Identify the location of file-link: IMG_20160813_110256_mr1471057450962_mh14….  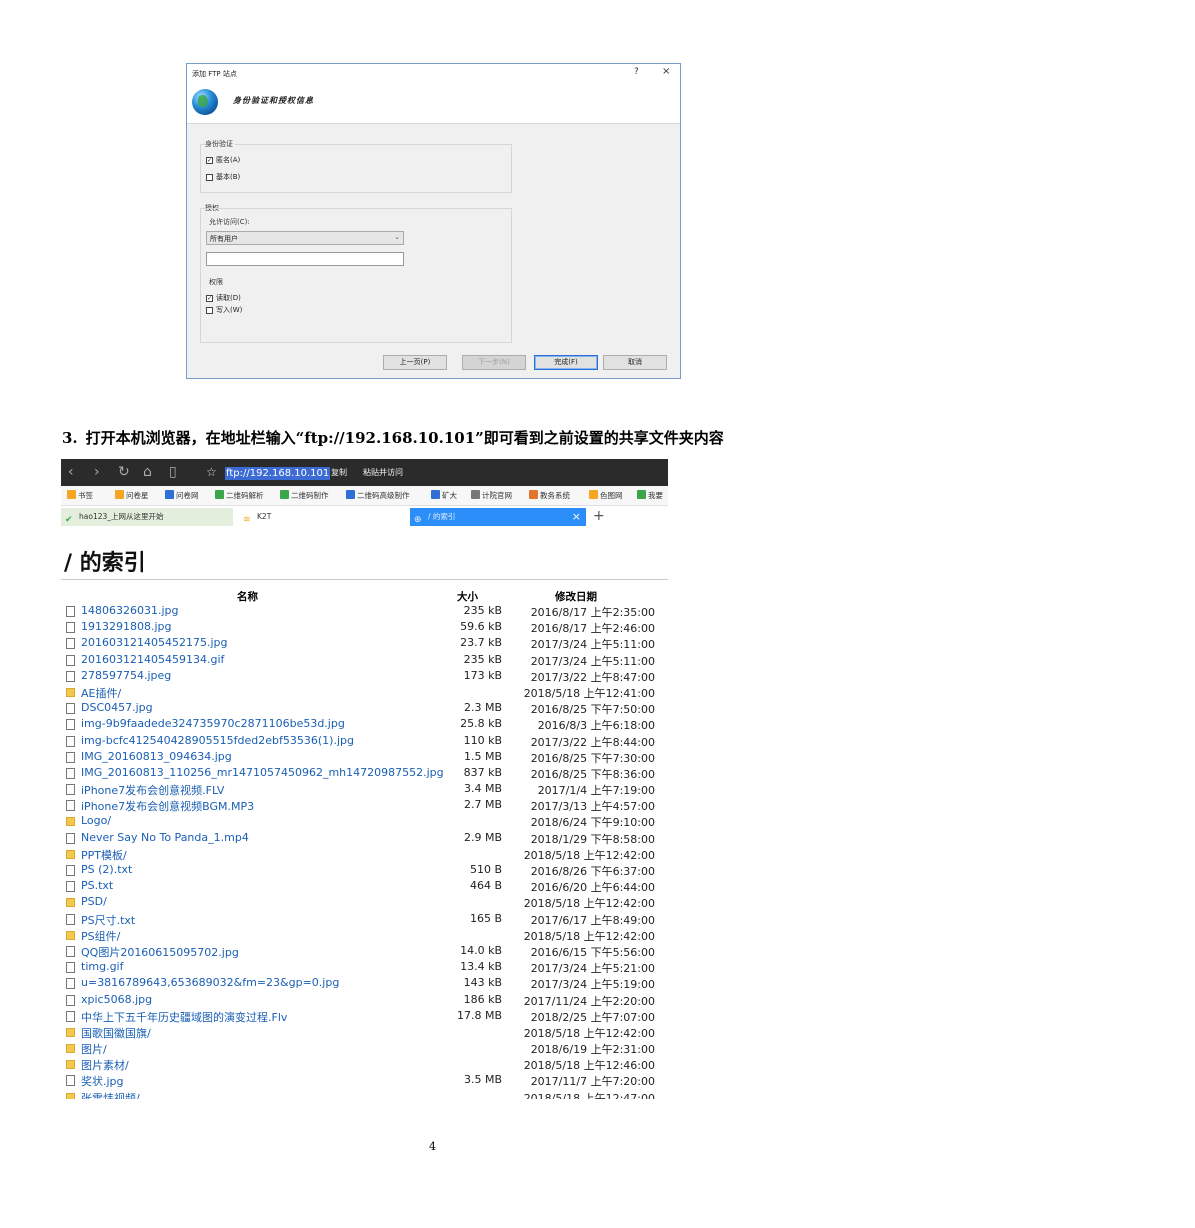
(262, 772).